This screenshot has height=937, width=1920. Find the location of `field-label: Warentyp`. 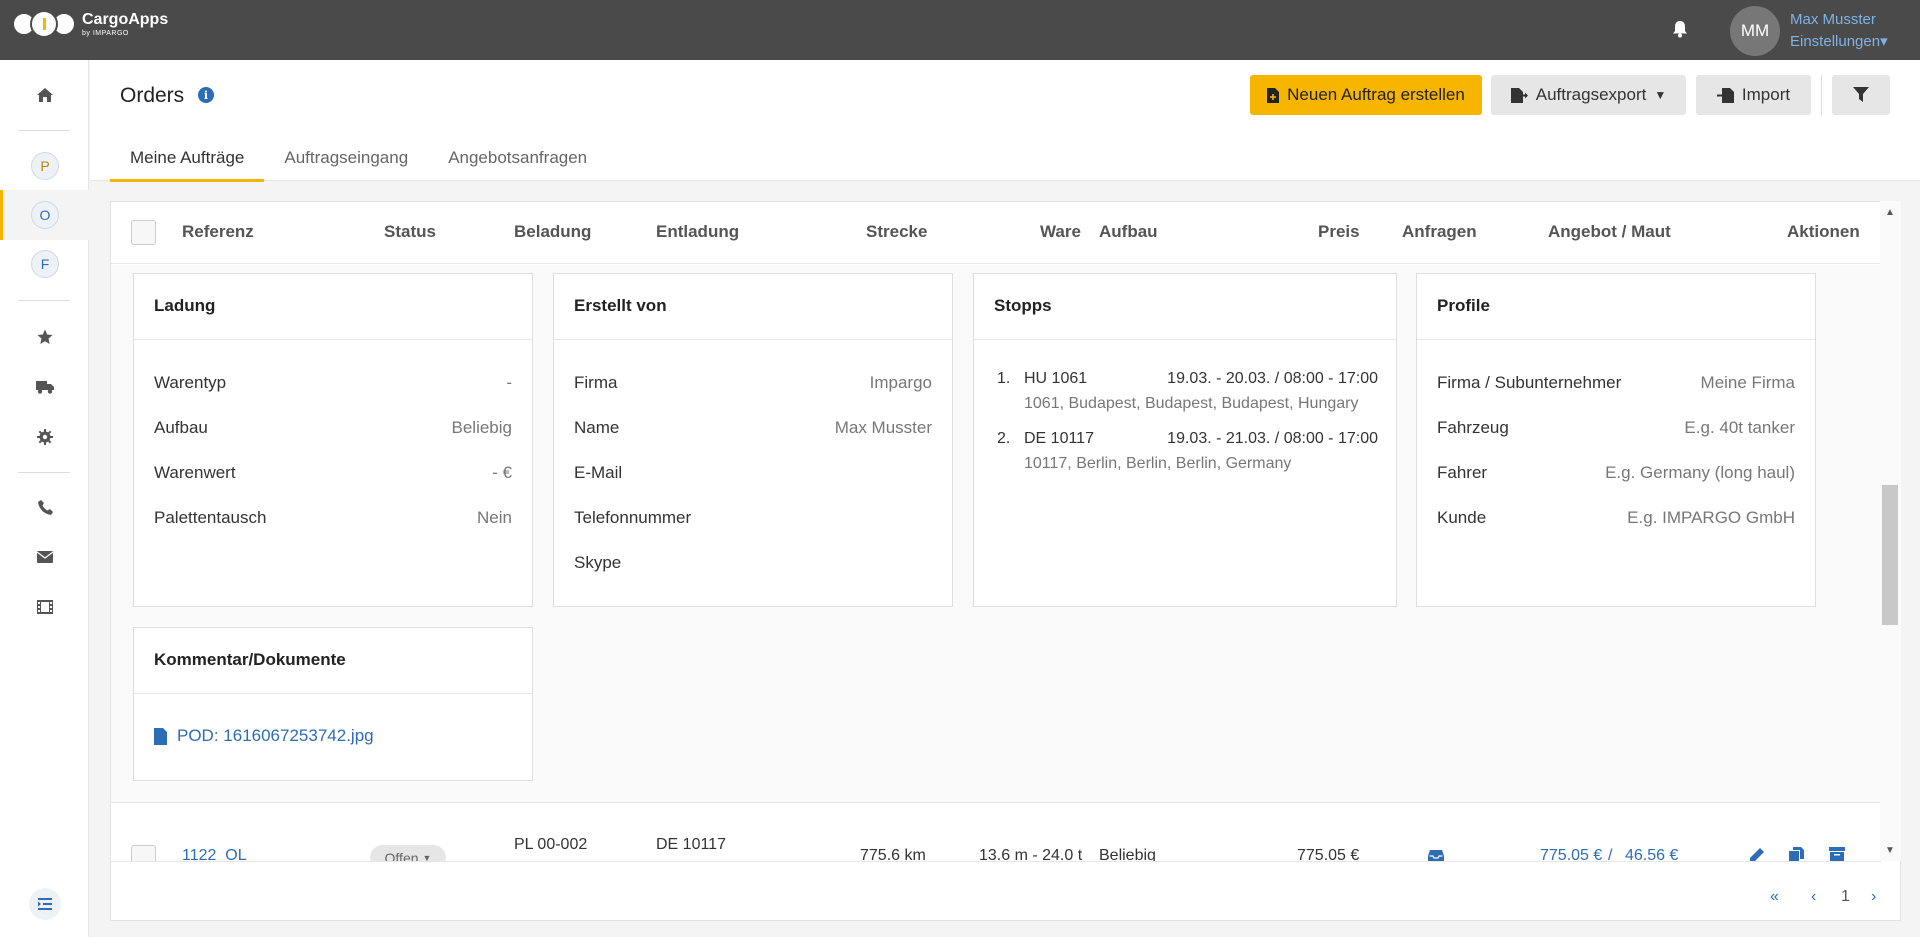

field-label: Warentyp is located at coordinates (190, 382).